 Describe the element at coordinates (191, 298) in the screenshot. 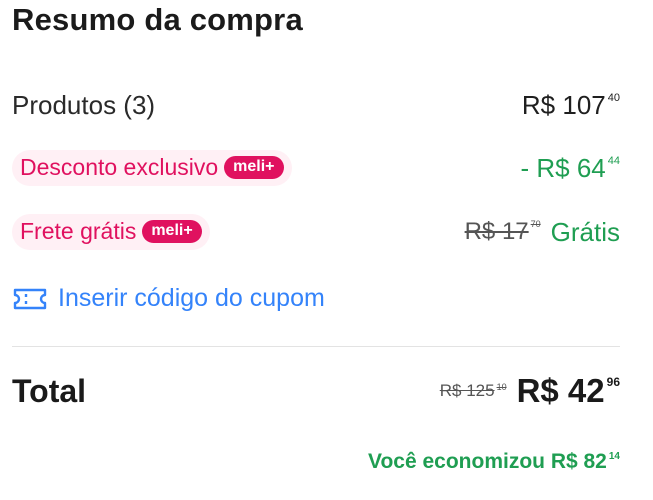

I see `coupon-label: Inserir código do cupom` at that location.